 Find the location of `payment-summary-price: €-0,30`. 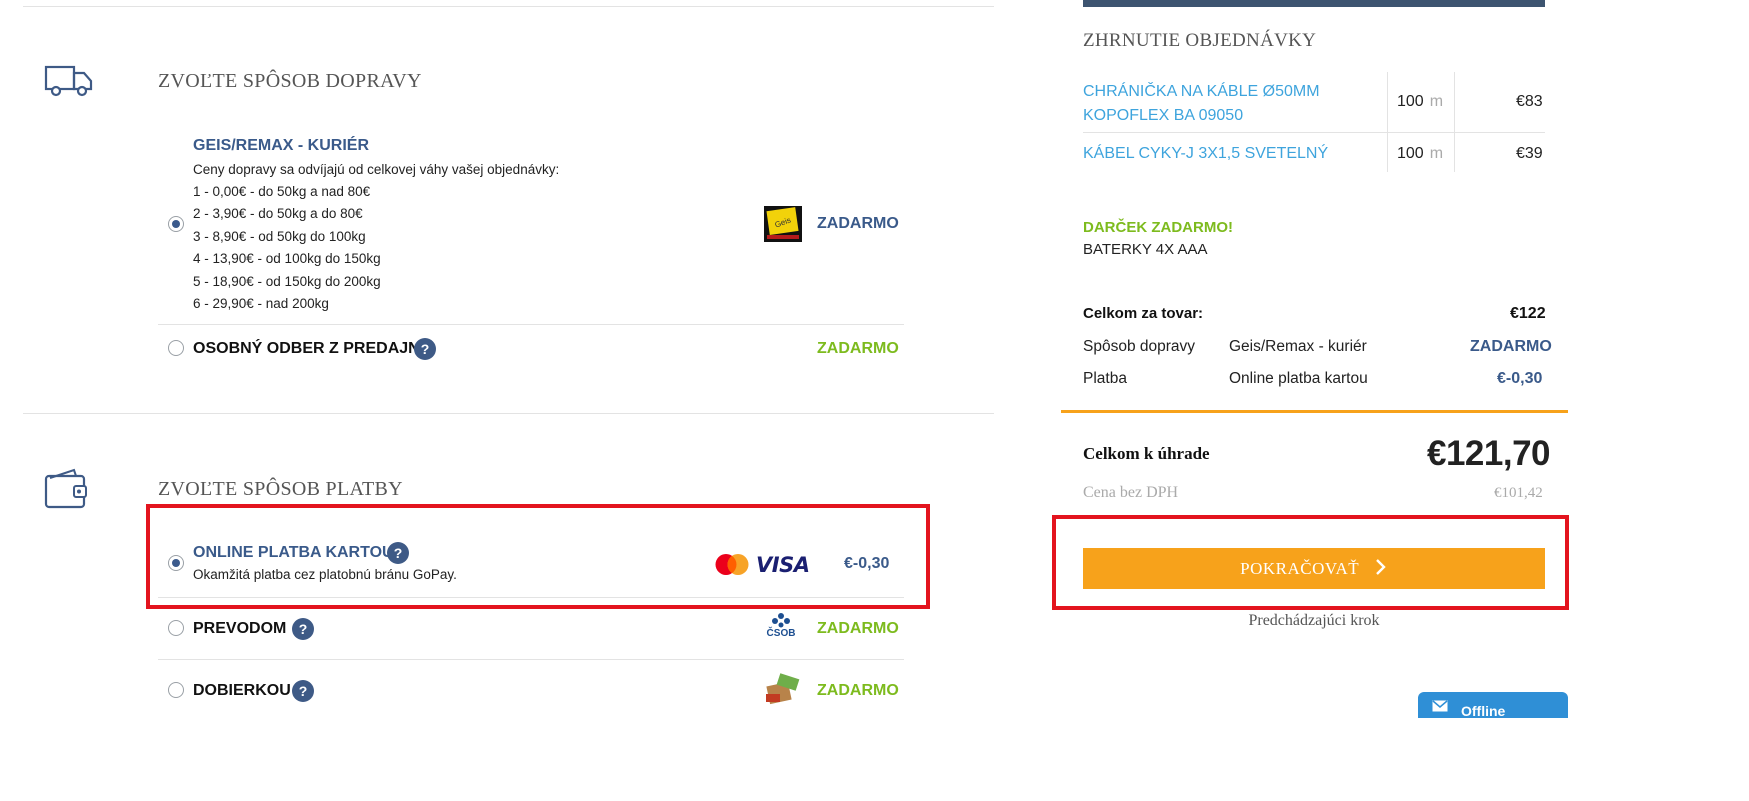

payment-summary-price: €-0,30 is located at coordinates (1520, 378).